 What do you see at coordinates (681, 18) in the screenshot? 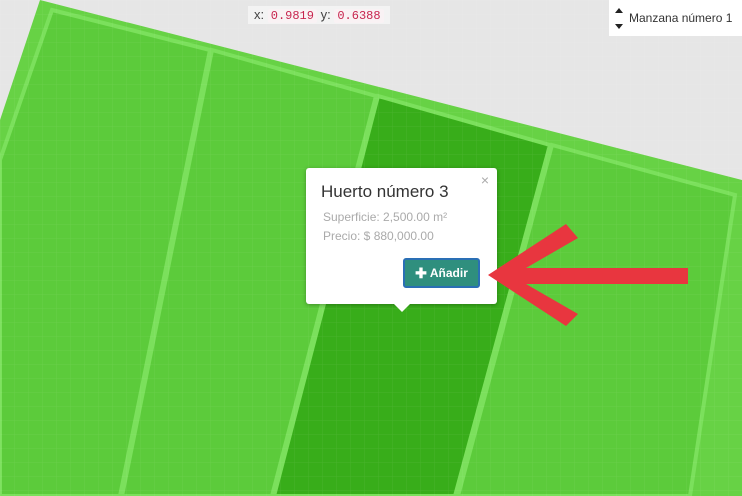
I see `block-selector-value: Manzana número 1` at bounding box center [681, 18].